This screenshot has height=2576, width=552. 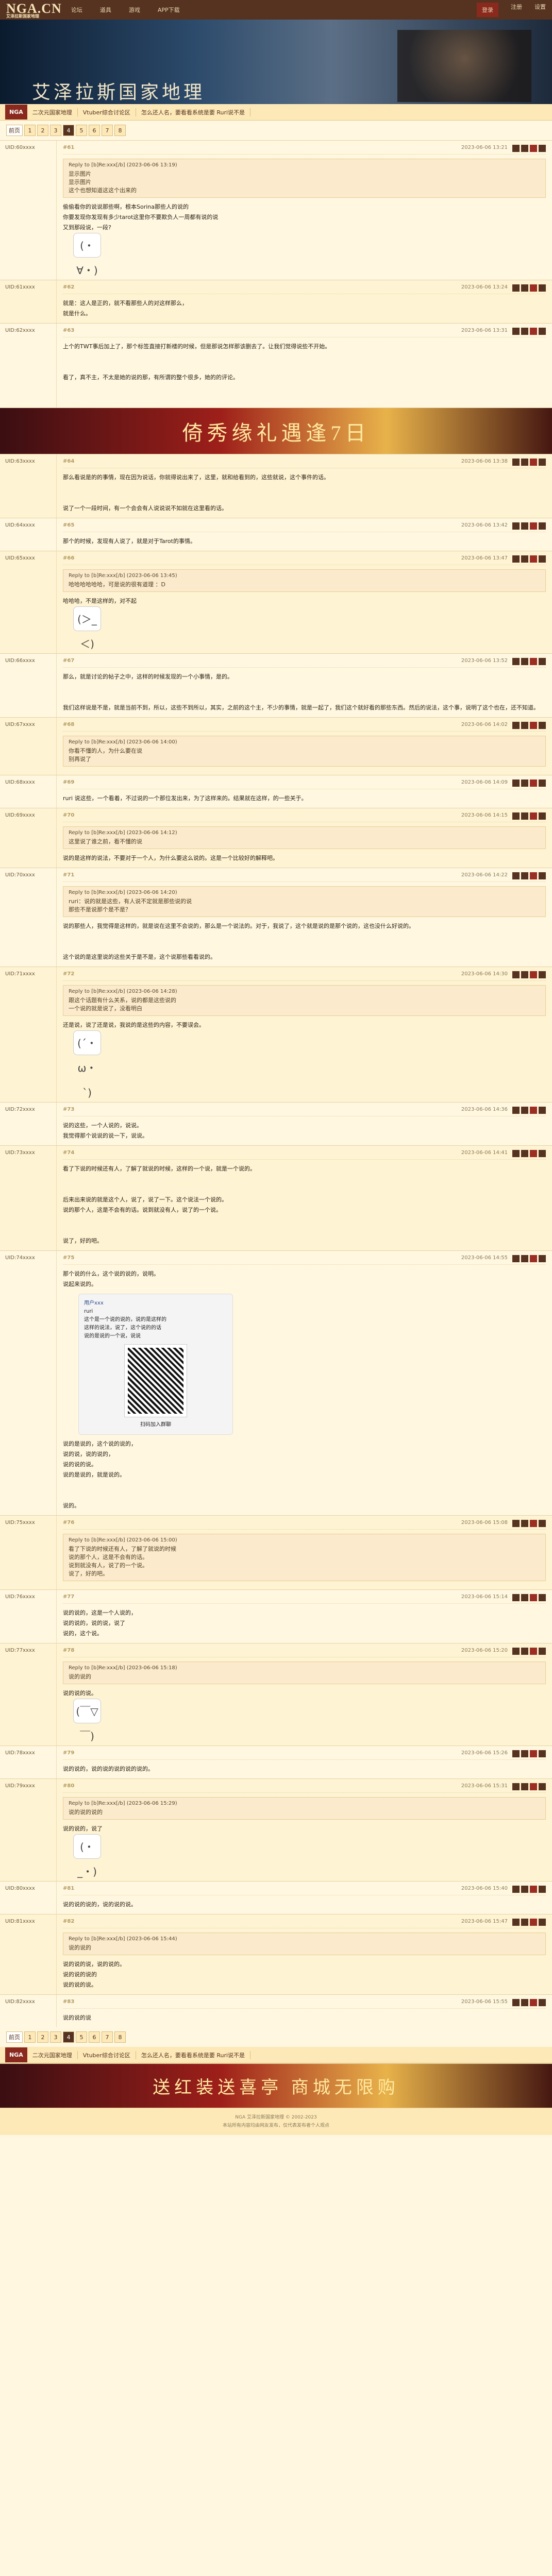 What do you see at coordinates (20, 461) in the screenshot?
I see `user-id: UID:63xxxx` at bounding box center [20, 461].